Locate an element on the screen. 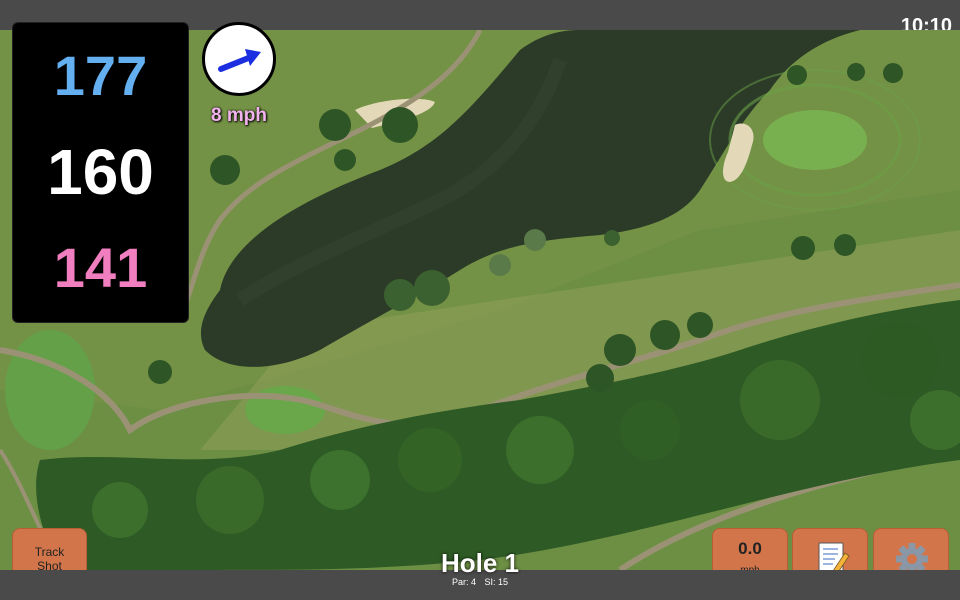 The width and height of the screenshot is (960, 600). distance-back: 177 is located at coordinates (100, 75).